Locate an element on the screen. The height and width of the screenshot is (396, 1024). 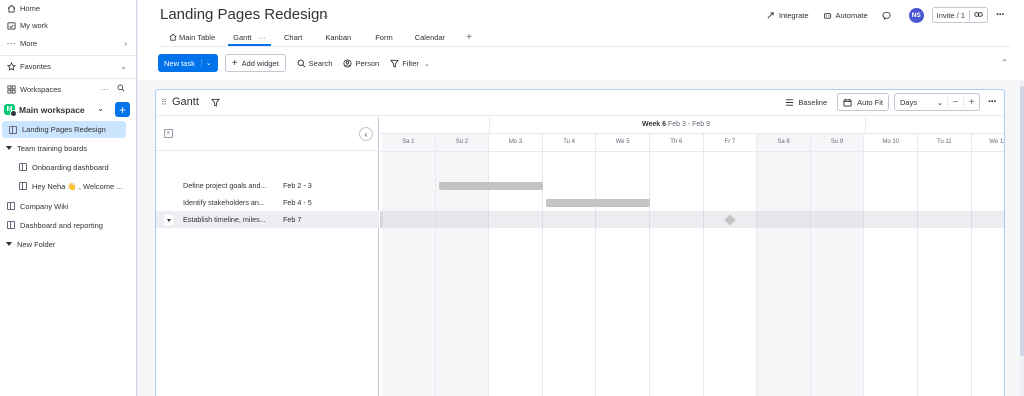
sidebar-item-label: New Folder is located at coordinates (36, 244).